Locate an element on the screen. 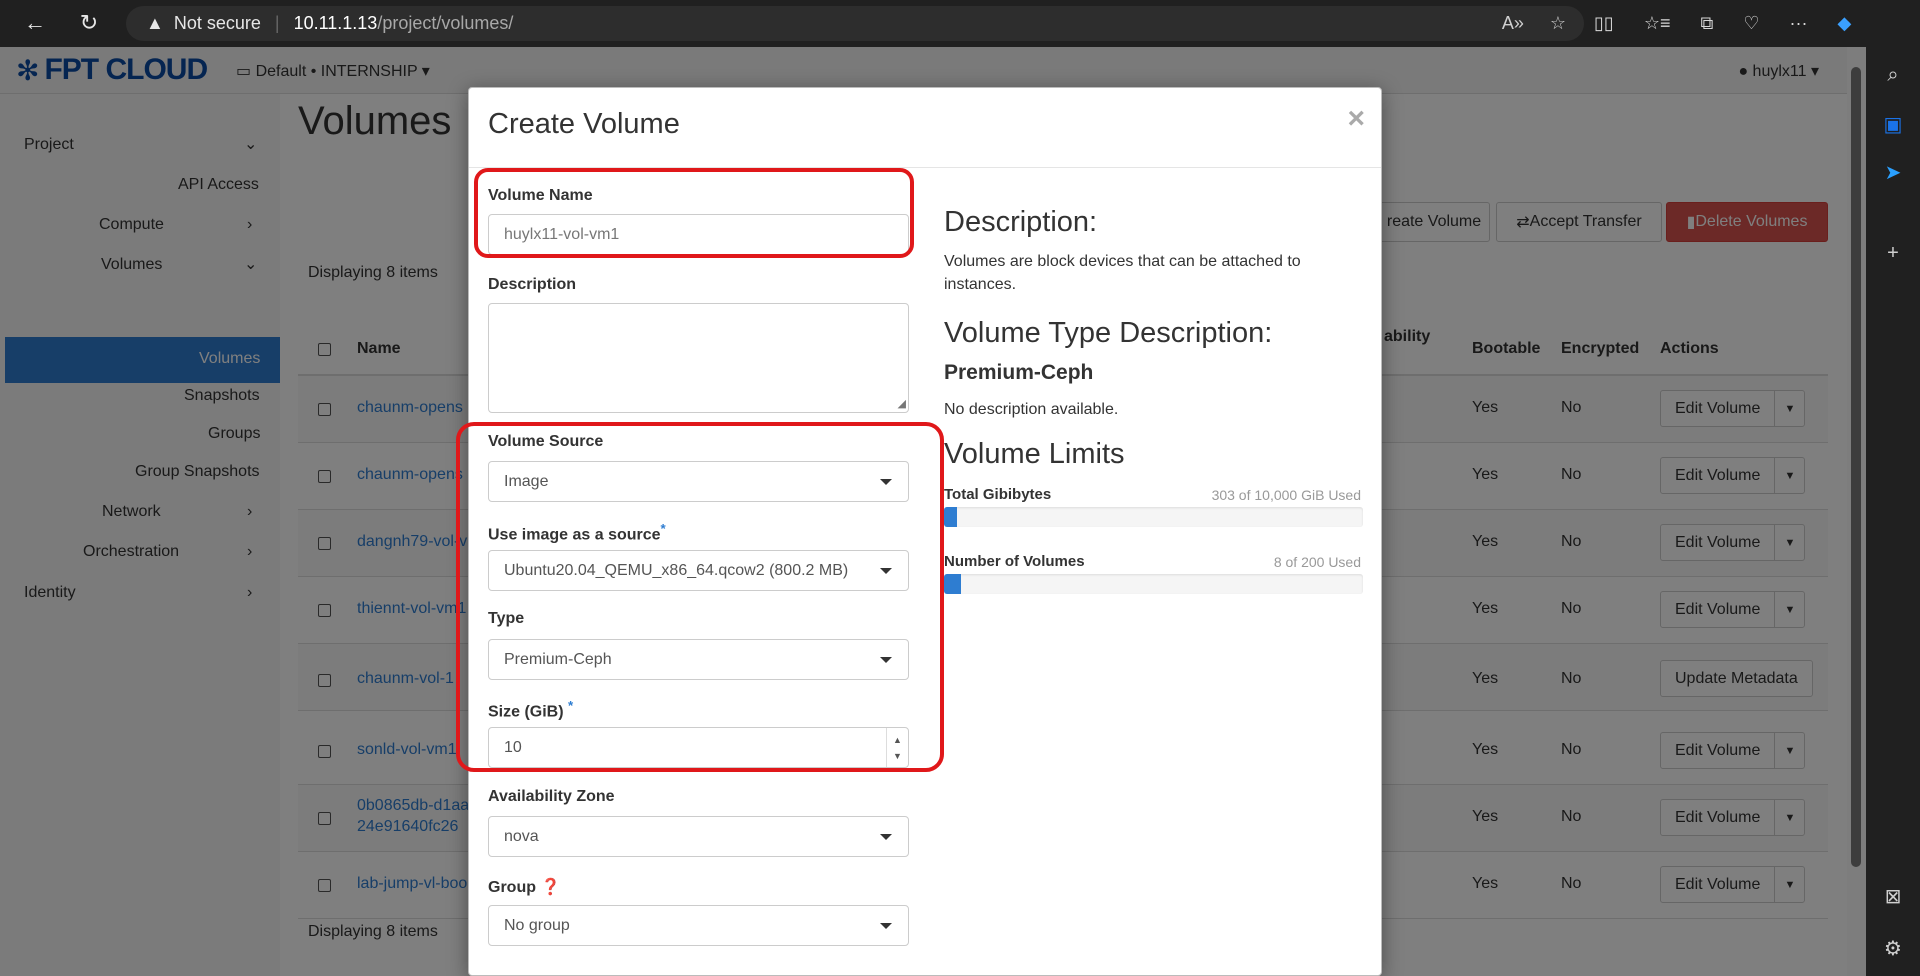  availability-zone-label: Availability Zone is located at coordinates (551, 796).